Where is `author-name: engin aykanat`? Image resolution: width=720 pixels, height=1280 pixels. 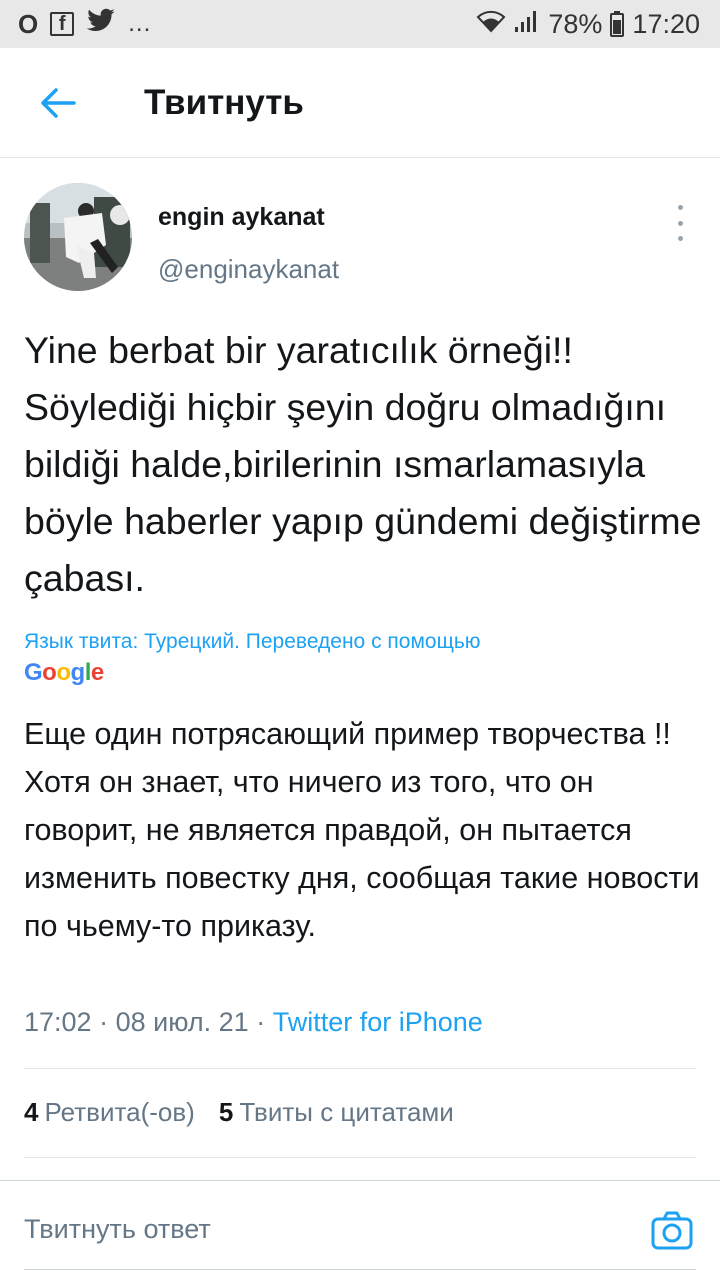
author-name: engin aykanat is located at coordinates (248, 217).